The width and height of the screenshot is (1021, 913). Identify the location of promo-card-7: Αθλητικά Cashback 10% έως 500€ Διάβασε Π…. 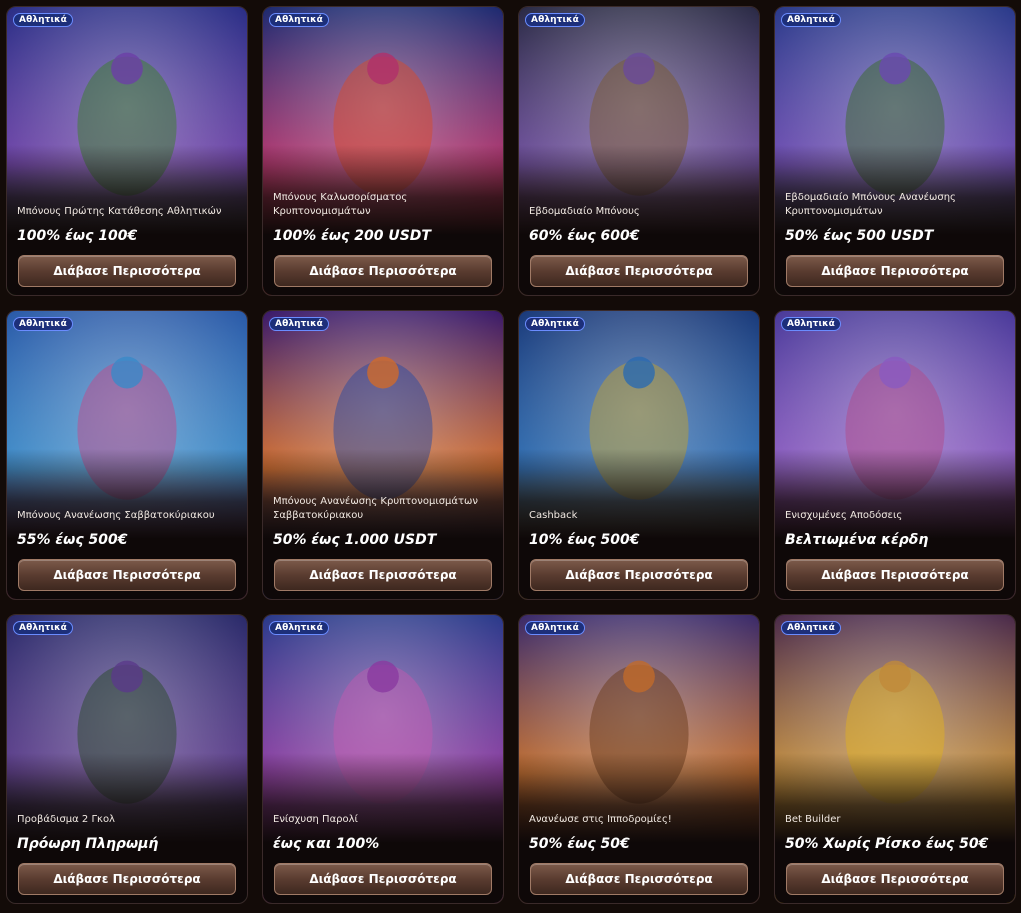
(639, 455).